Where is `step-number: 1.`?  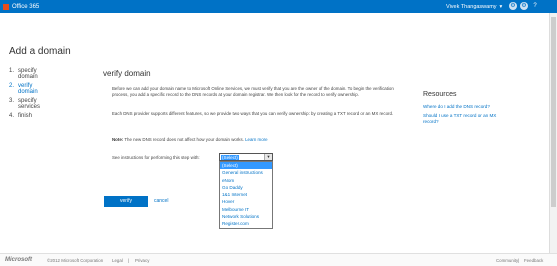
step-number: 1. is located at coordinates (12, 71).